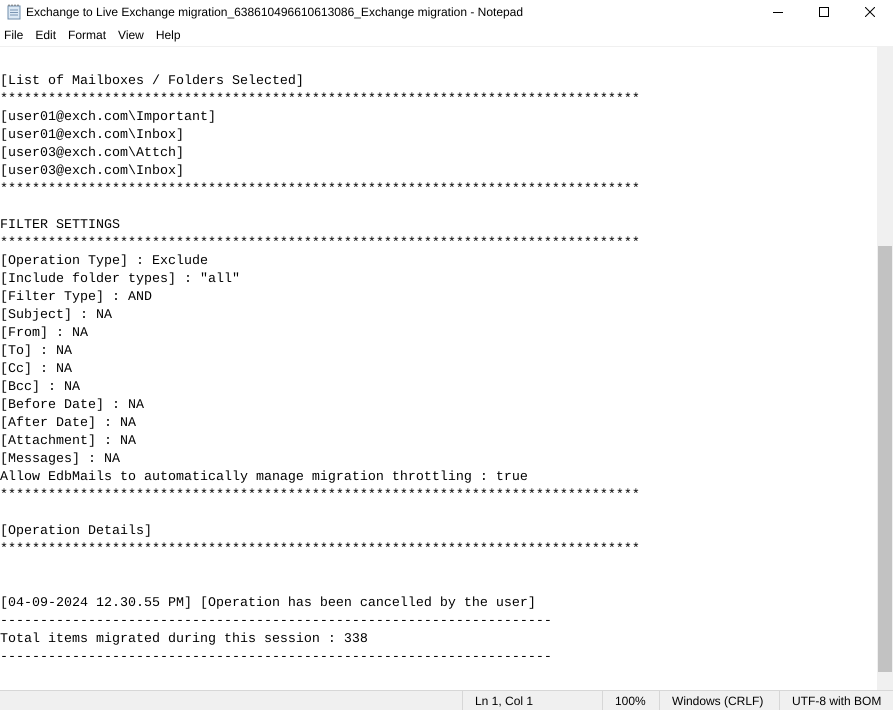  I want to click on menu-item: Edit, so click(46, 35).